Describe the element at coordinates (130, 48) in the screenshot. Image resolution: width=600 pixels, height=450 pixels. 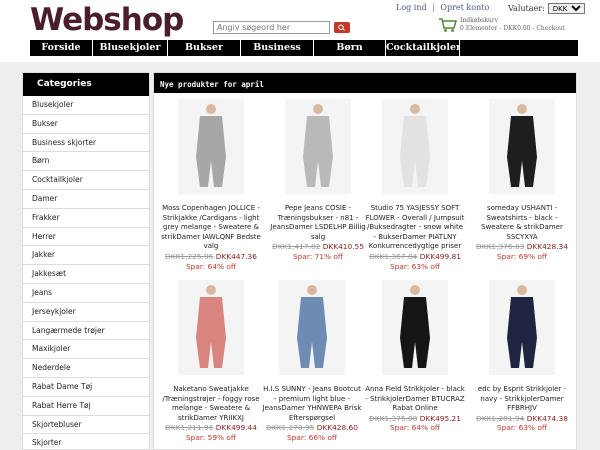
I see `nav-item-blusekjoler: Blusekjoler` at that location.